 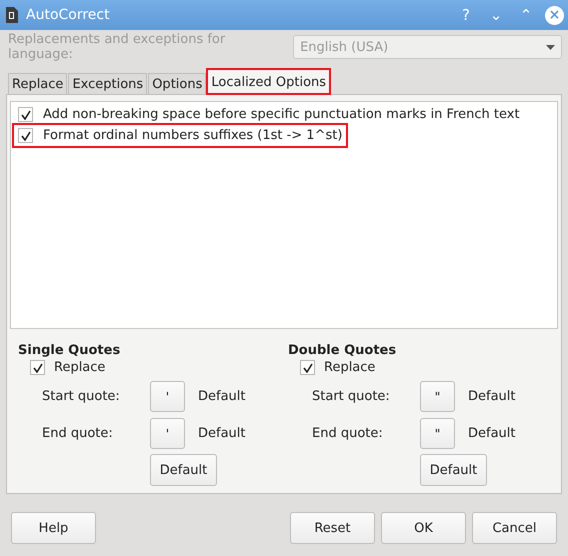 What do you see at coordinates (12, 15) in the screenshot?
I see `document-icon` at bounding box center [12, 15].